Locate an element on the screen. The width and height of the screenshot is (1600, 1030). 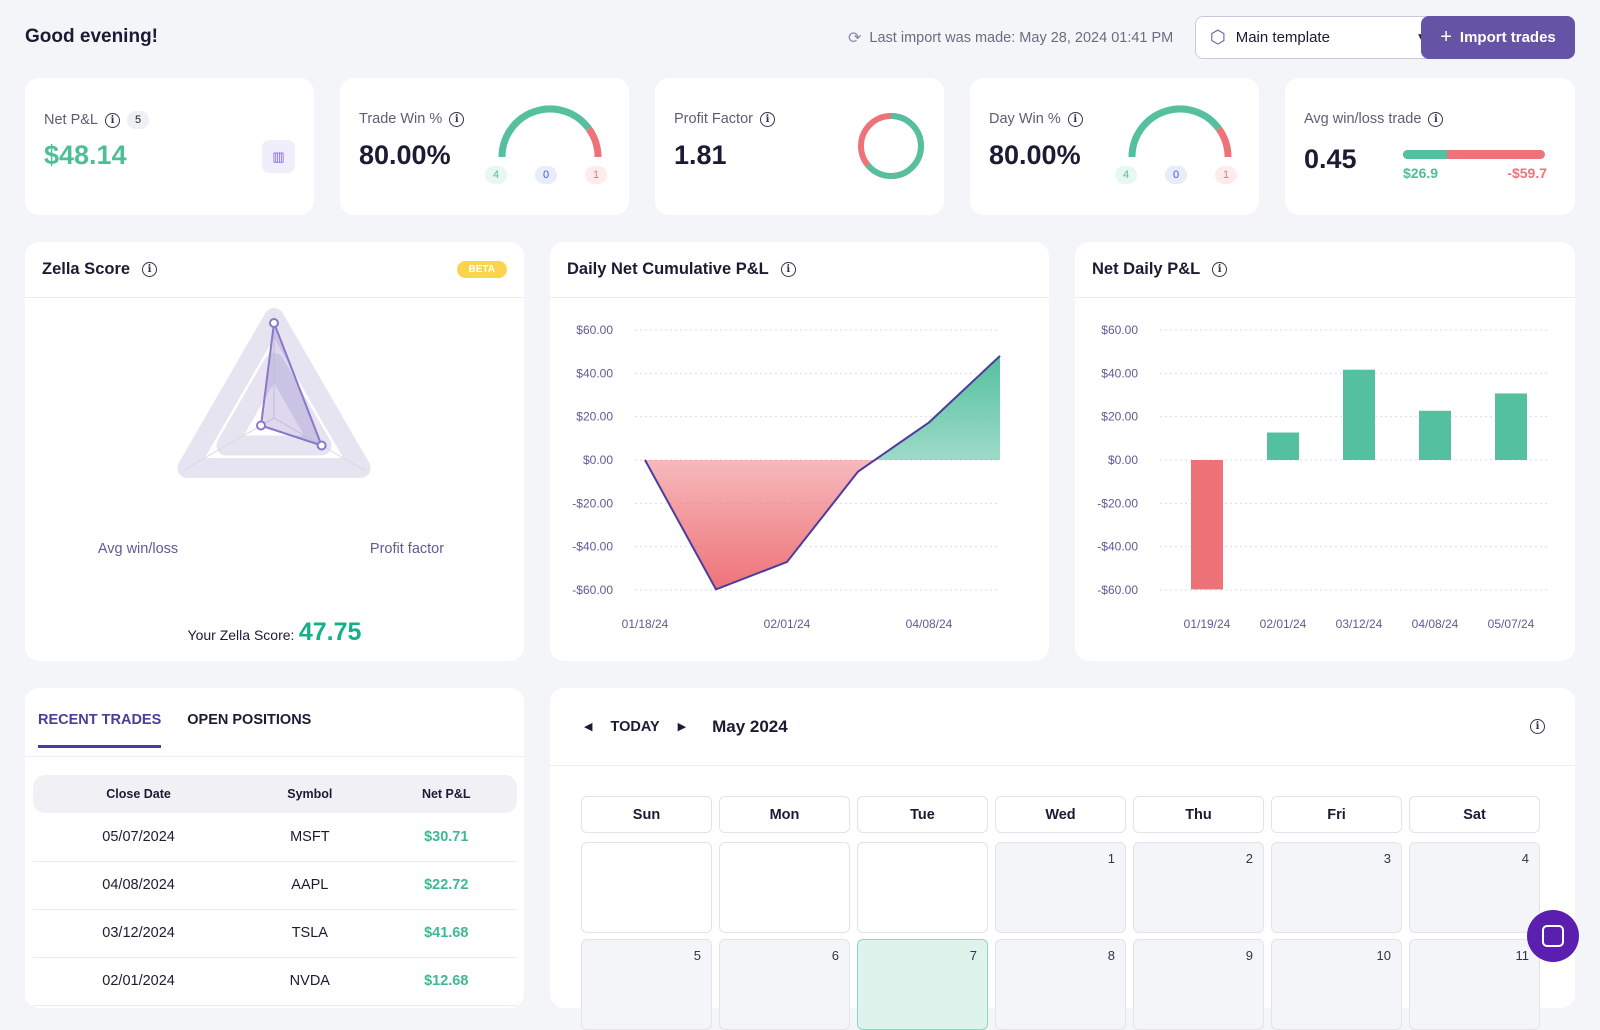
plus-icon: + is located at coordinates (1446, 37).